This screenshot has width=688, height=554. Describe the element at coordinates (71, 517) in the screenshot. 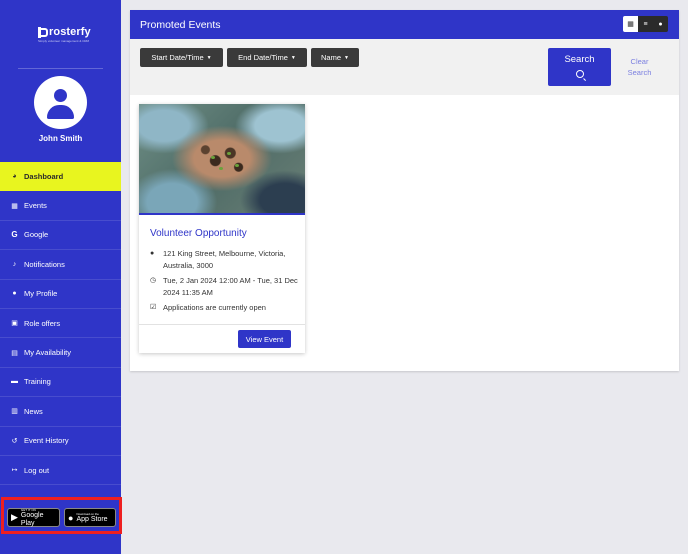

I see `apple-icon: ●` at that location.